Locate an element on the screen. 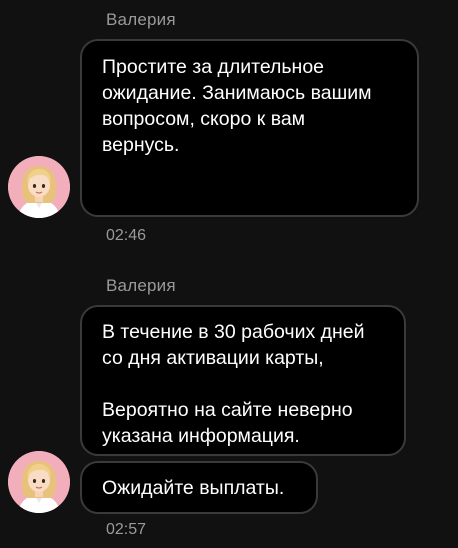  message-line: указана информация. is located at coordinates (201, 436).